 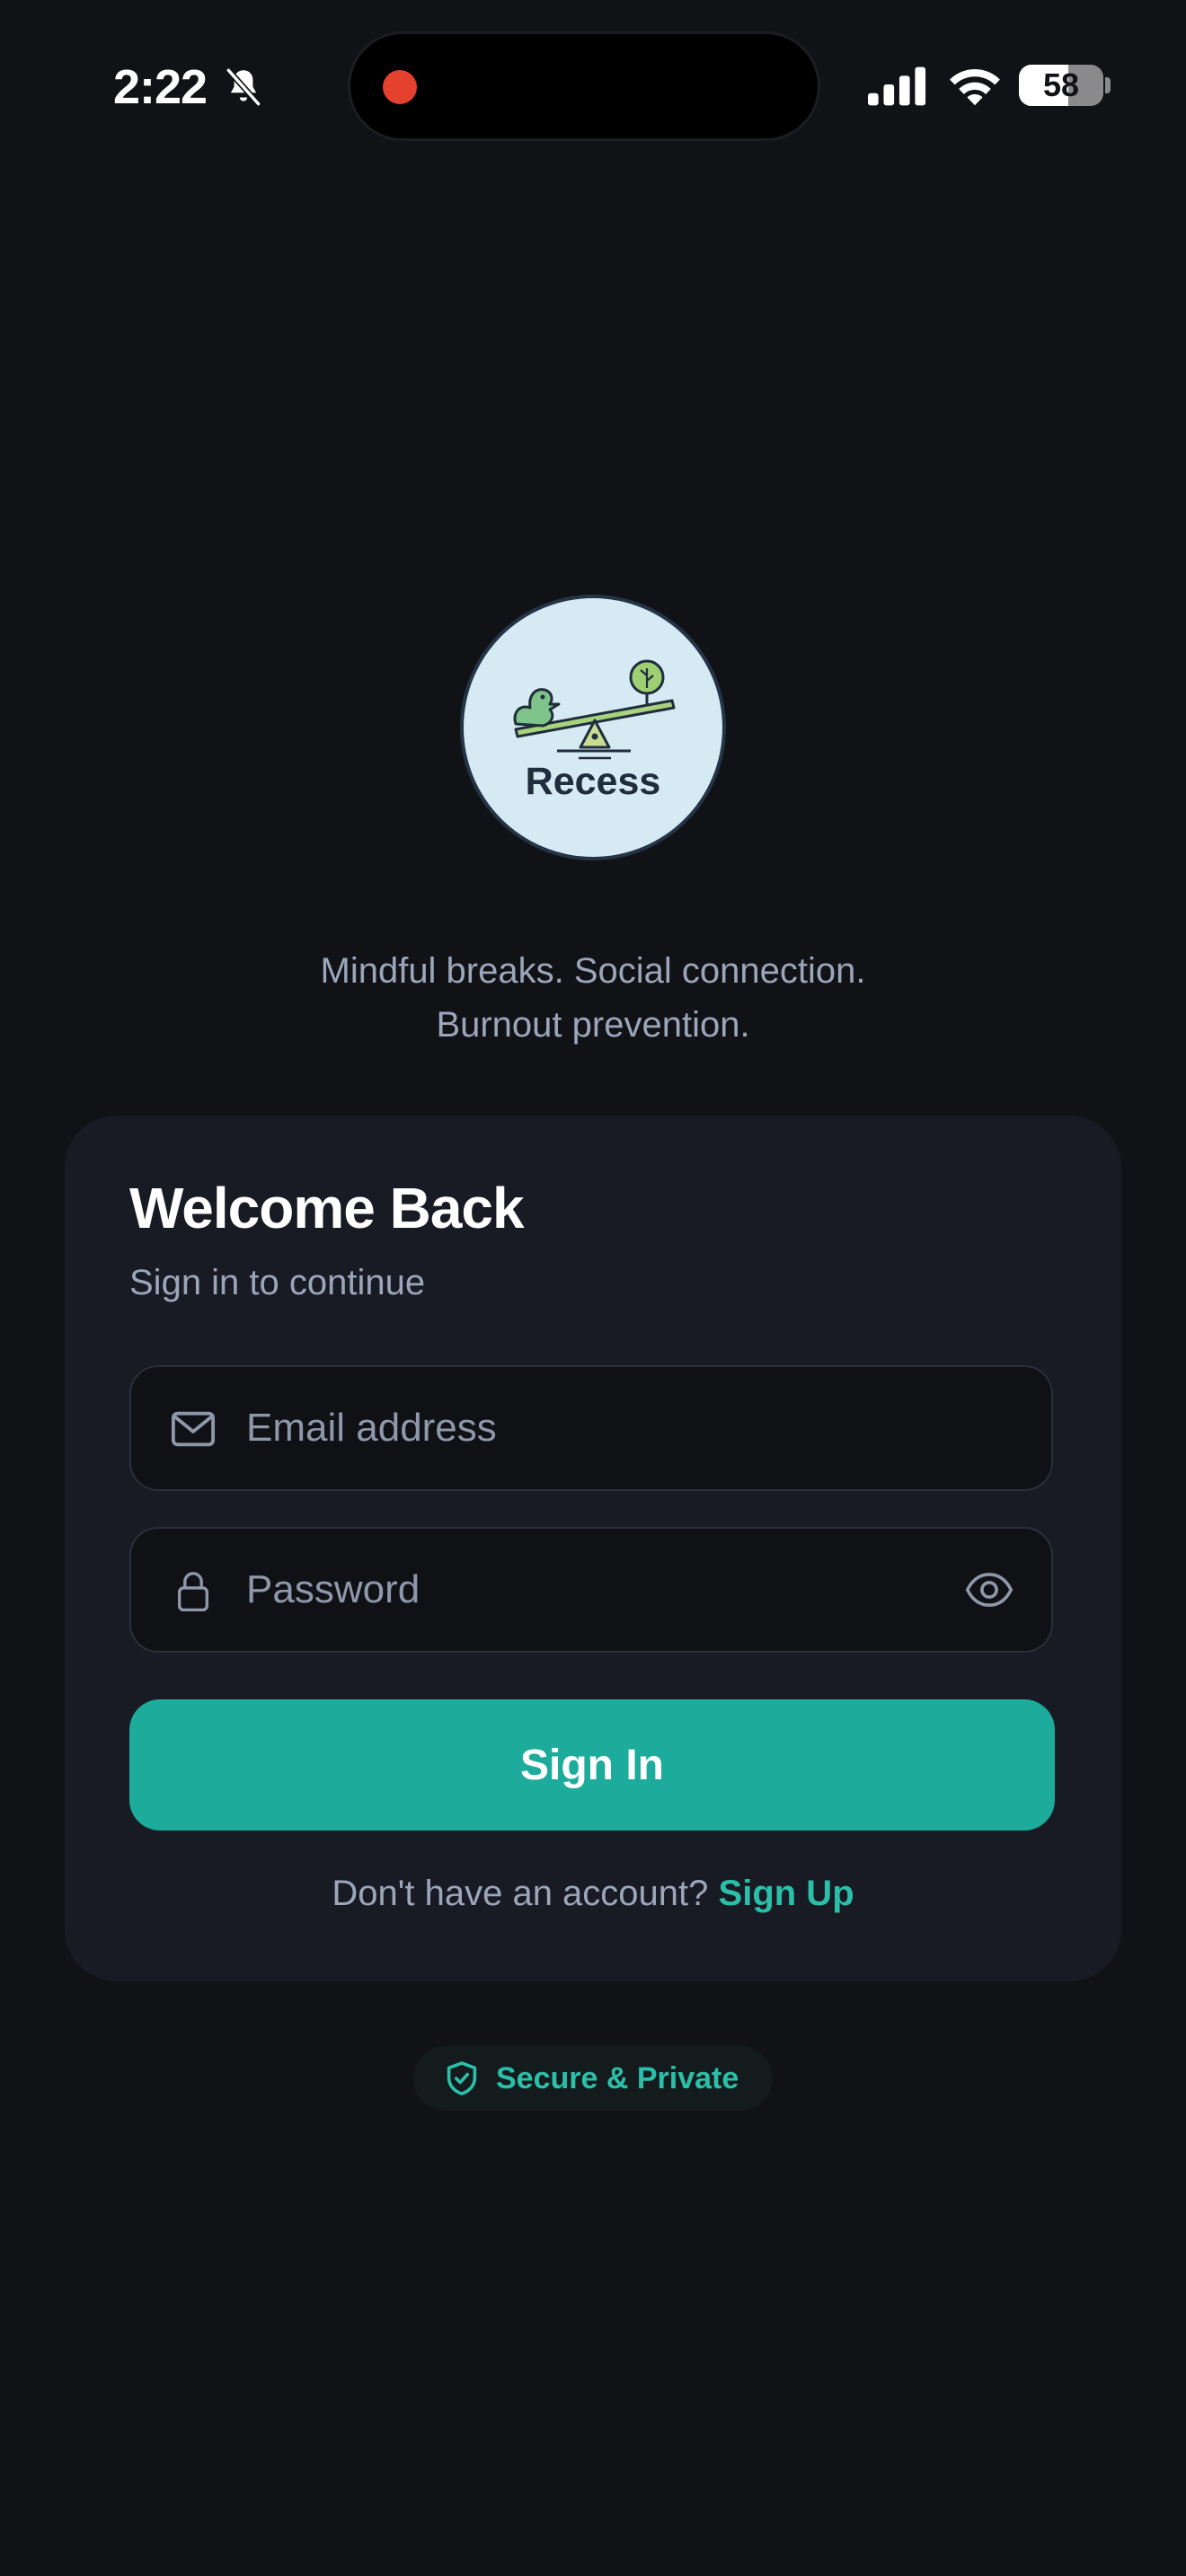 I want to click on battery-icon: 58, so click(x=1061, y=85).